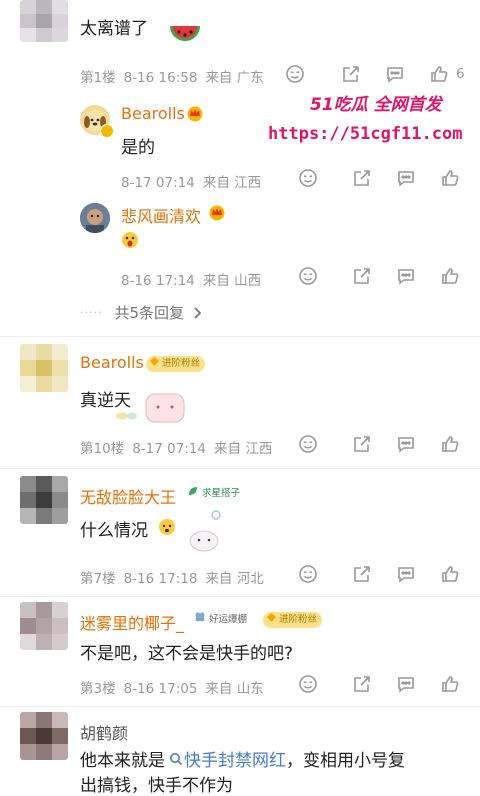 This screenshot has width=480, height=796. I want to click on interest-badge: 求星搭子, so click(215, 494).